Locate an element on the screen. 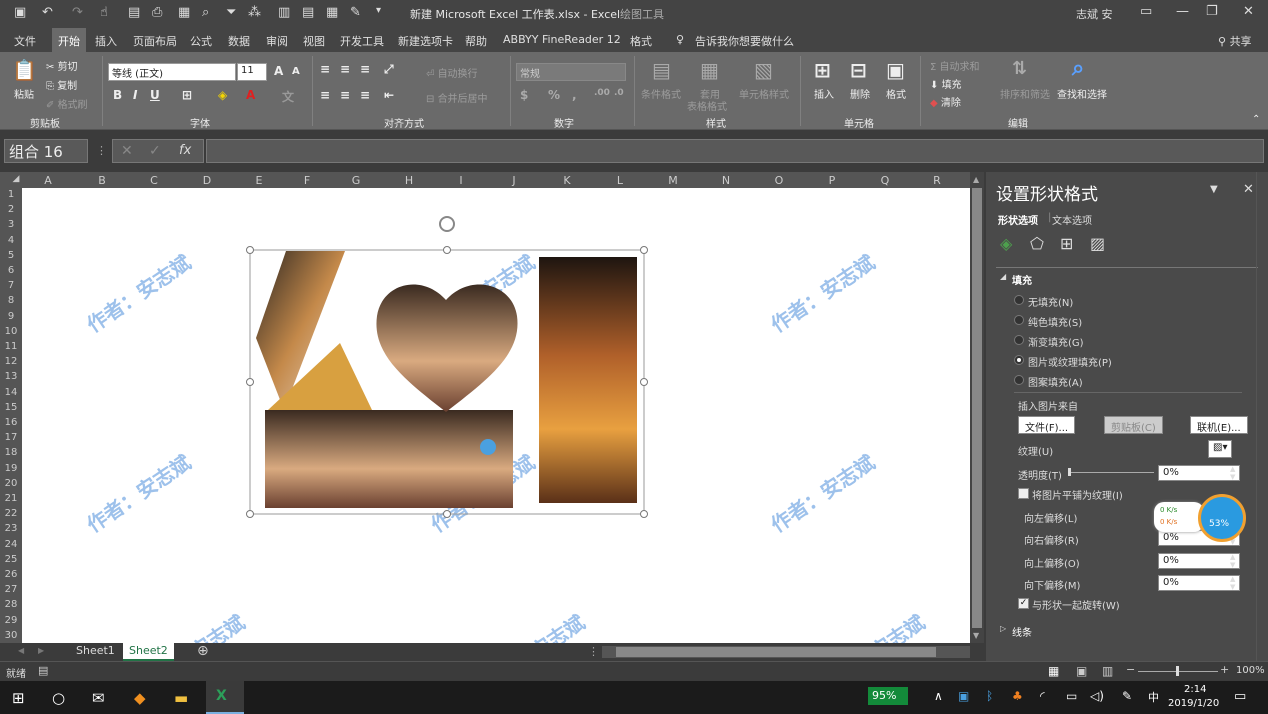 The width and height of the screenshot is (1268, 714). zoom-slider-thumb is located at coordinates (1177, 671).